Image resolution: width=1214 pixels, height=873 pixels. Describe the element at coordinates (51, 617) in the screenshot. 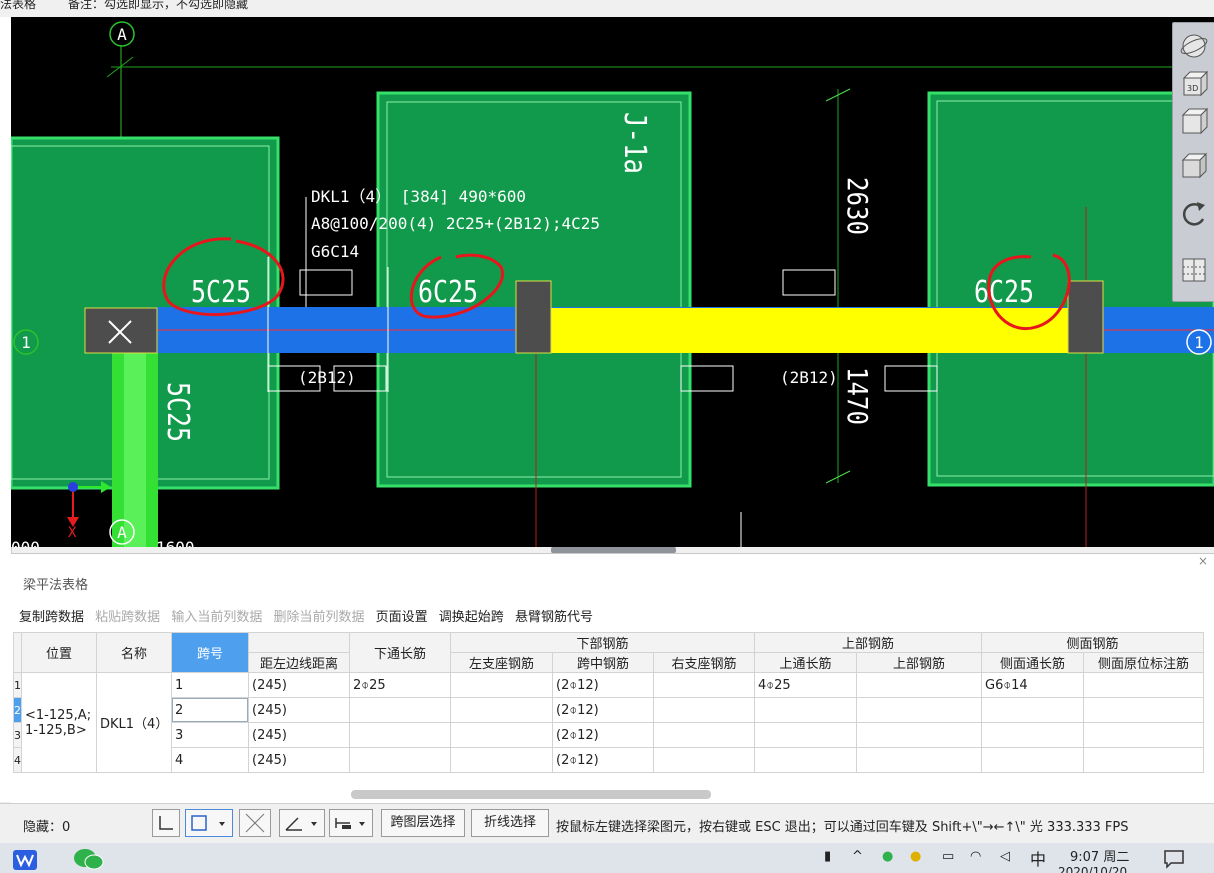

I see `copy-span-button: 复制跨数据` at that location.